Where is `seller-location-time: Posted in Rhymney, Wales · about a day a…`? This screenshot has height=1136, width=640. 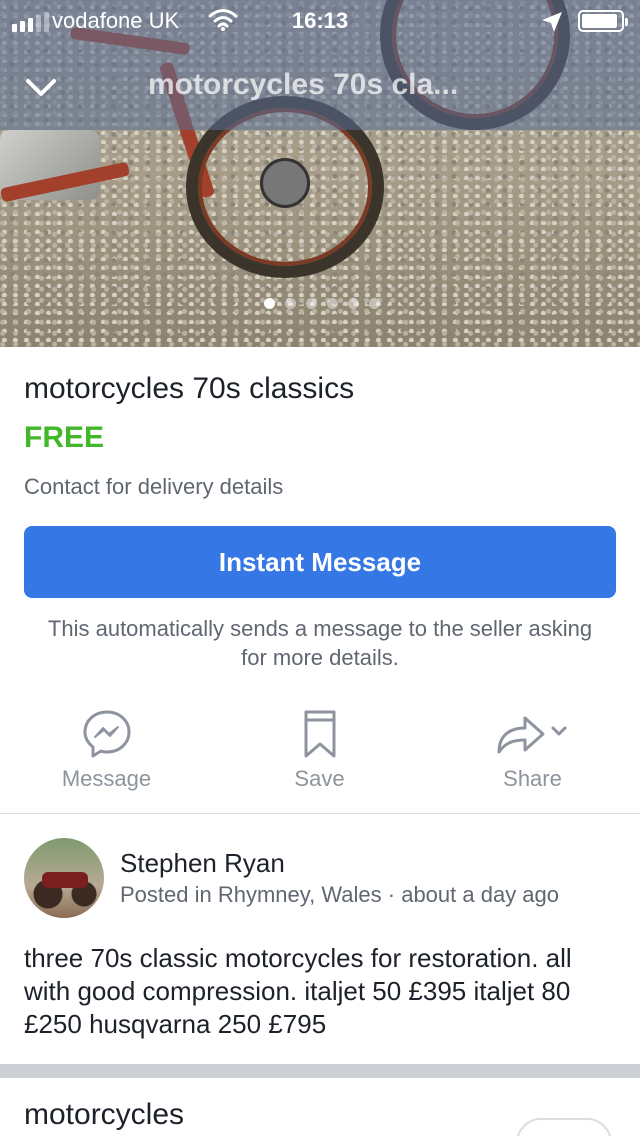
seller-location-time: Posted in Rhymney, Wales · about a day a… is located at coordinates (340, 894).